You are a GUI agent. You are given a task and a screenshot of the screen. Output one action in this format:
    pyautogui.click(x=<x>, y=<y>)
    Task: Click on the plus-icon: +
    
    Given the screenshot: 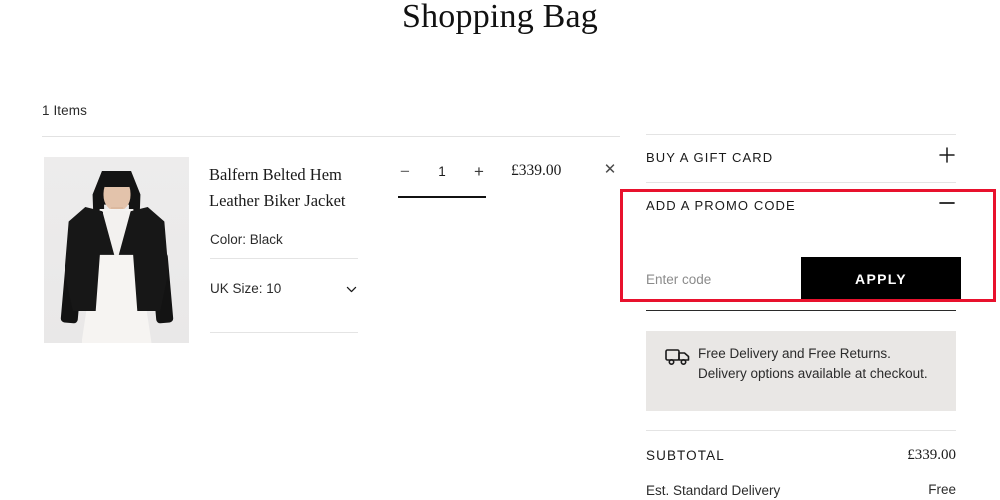 What is the action you would take?
    pyautogui.click(x=479, y=172)
    